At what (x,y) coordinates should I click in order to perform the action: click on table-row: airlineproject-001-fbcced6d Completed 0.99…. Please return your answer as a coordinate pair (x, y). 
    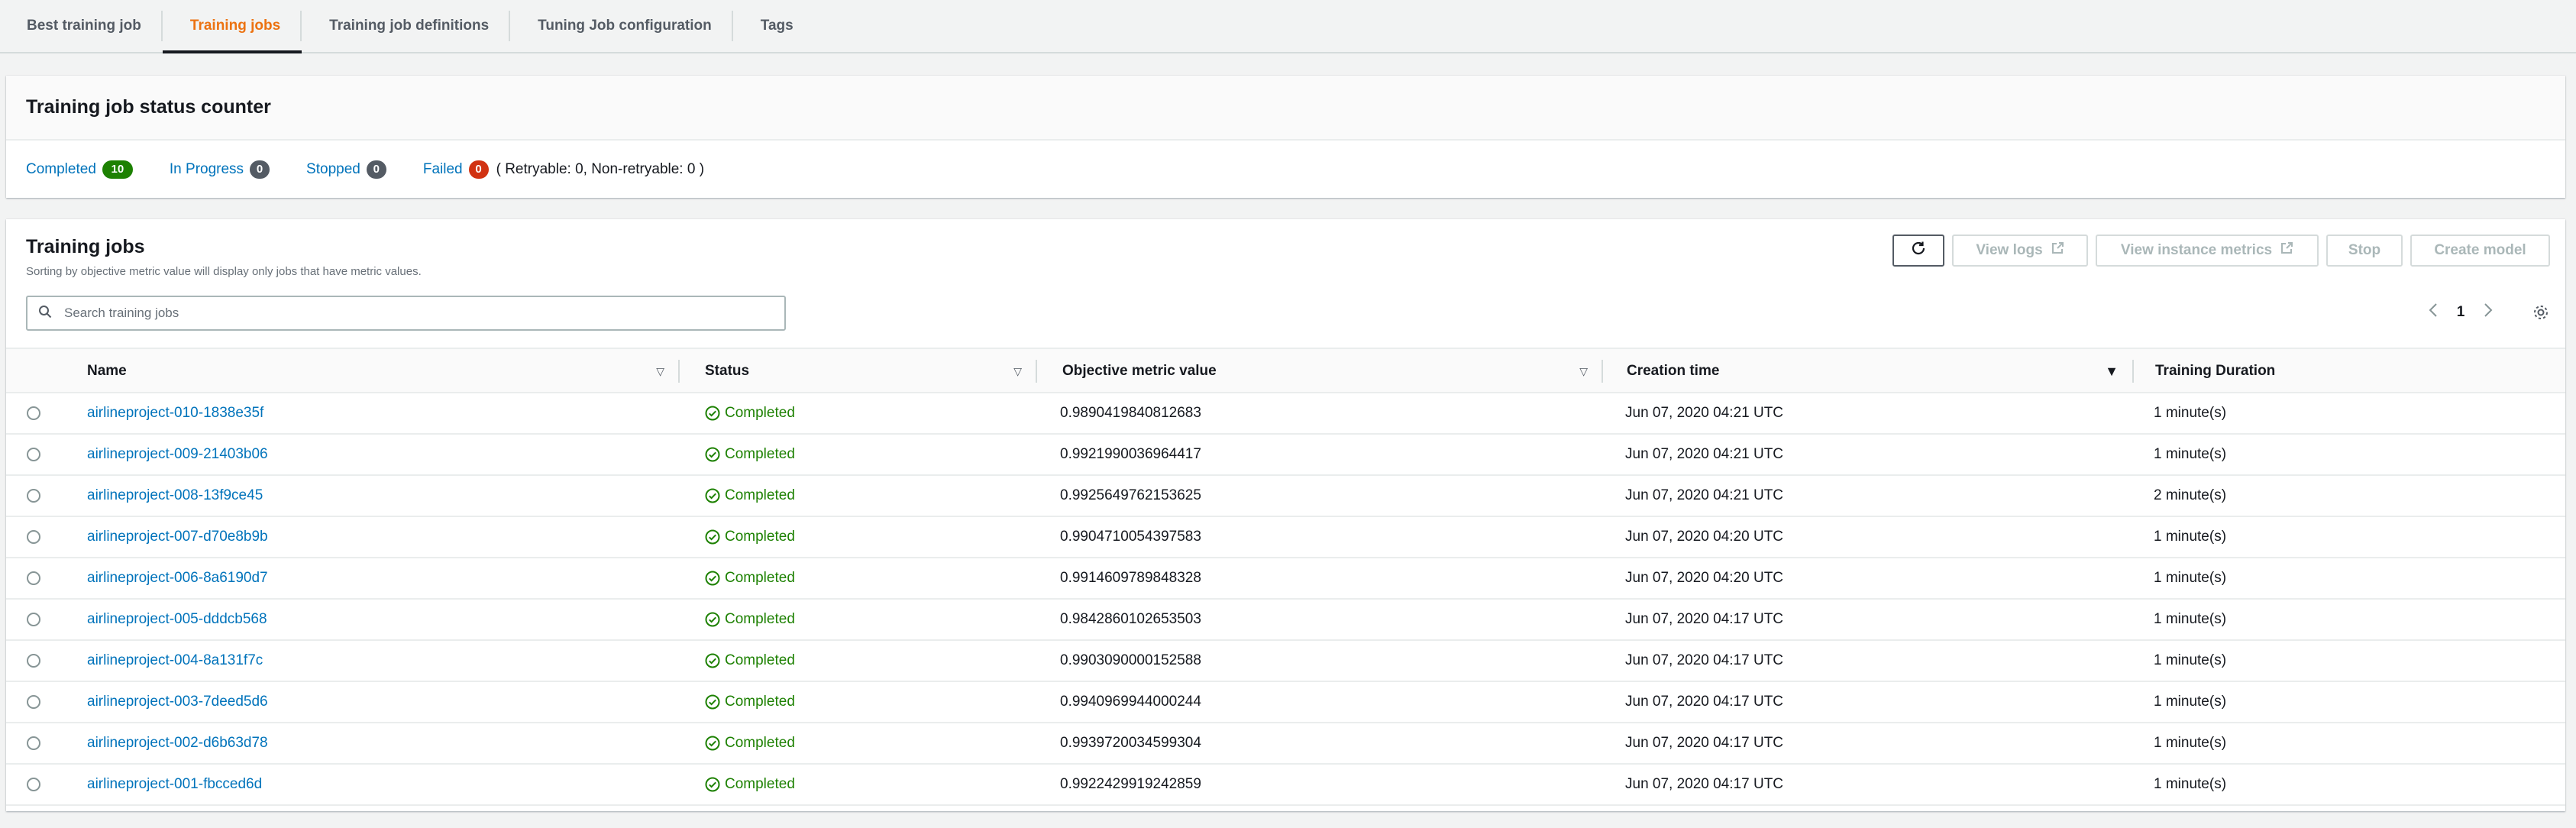
    Looking at the image, I should click on (1285, 786).